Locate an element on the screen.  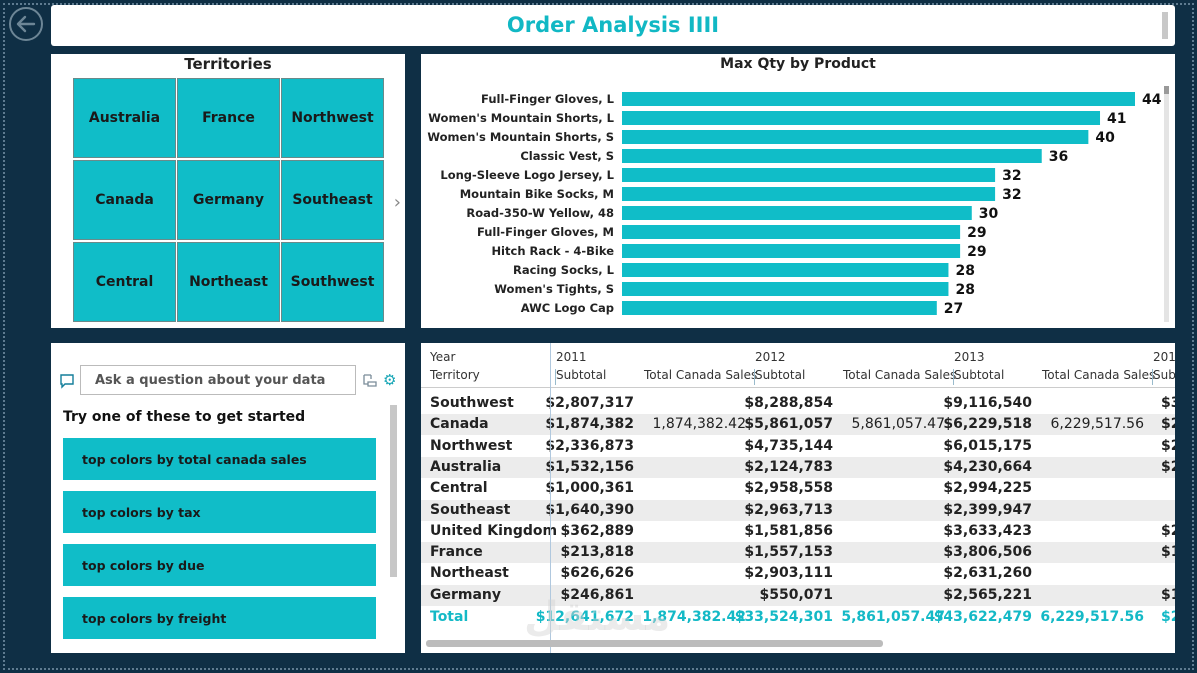
subtotal-cell: $2,963,713 is located at coordinates (788, 509).